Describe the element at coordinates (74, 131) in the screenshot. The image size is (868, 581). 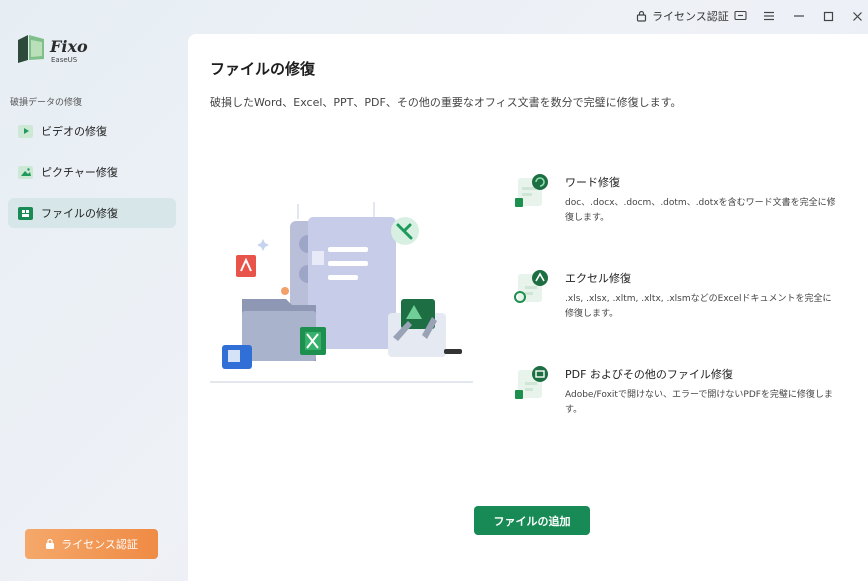
I see `sidebar-item-label: ビデオの修復` at that location.